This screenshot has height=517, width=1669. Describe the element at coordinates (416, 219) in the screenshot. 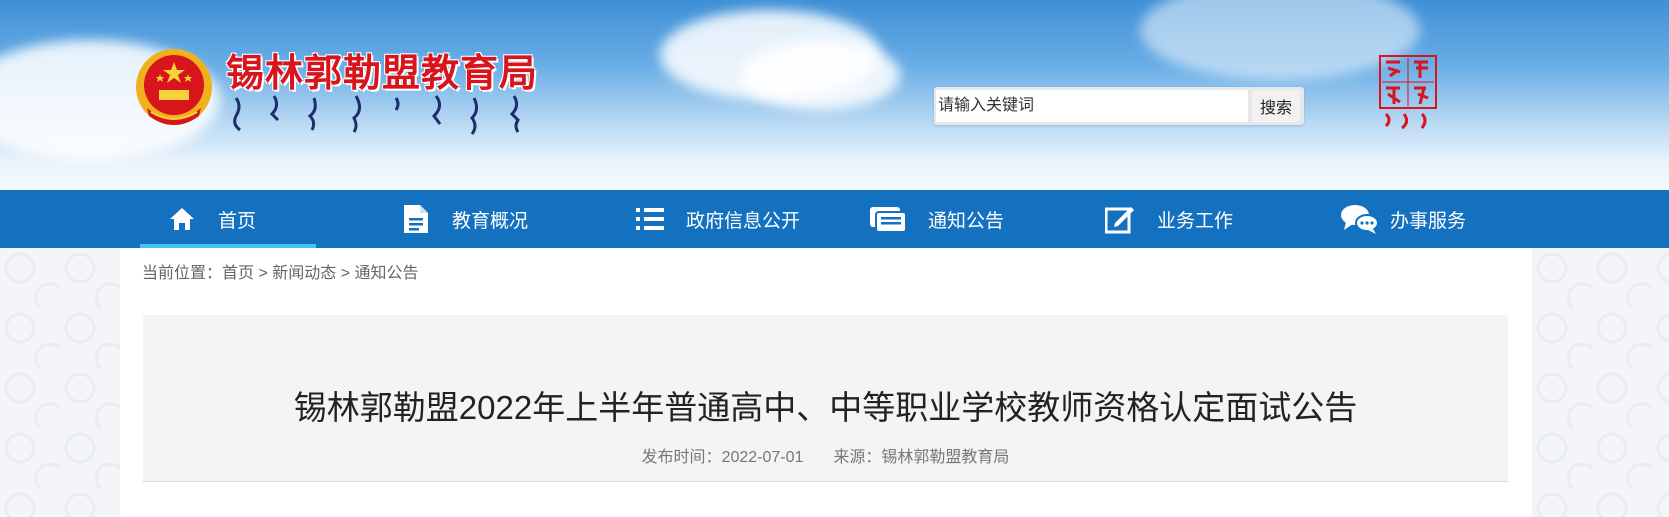

I see `document-icon` at that location.